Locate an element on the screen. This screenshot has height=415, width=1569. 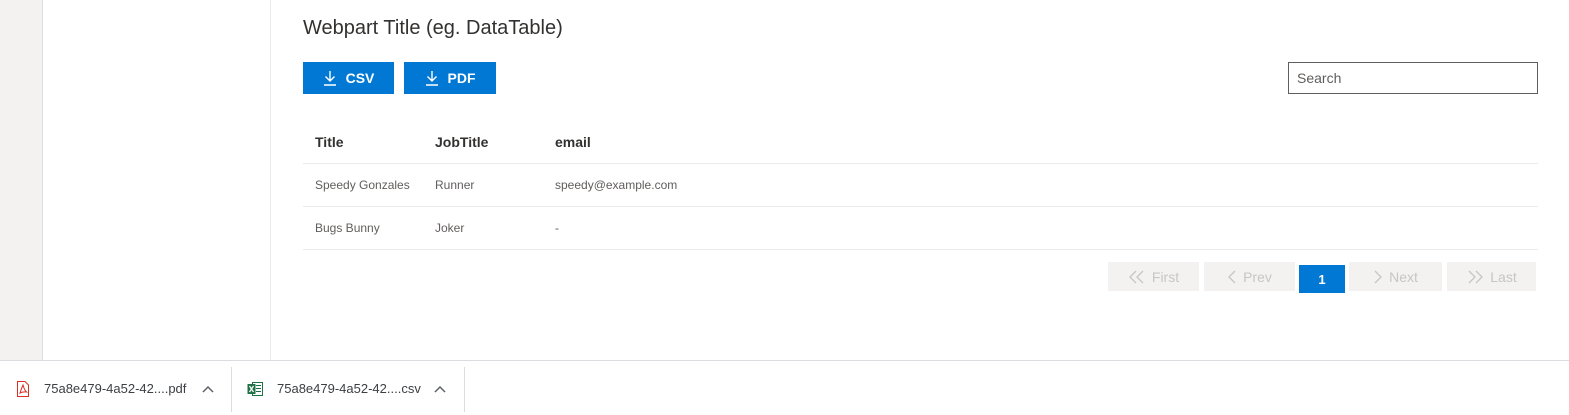
cell-jobtitle: Joker is located at coordinates (450, 228).